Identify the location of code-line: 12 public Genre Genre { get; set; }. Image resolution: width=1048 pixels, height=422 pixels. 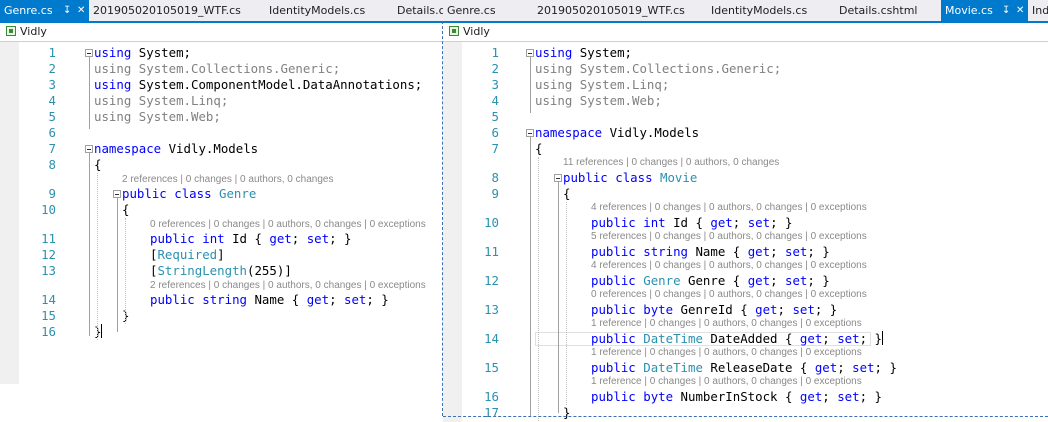
(745, 281).